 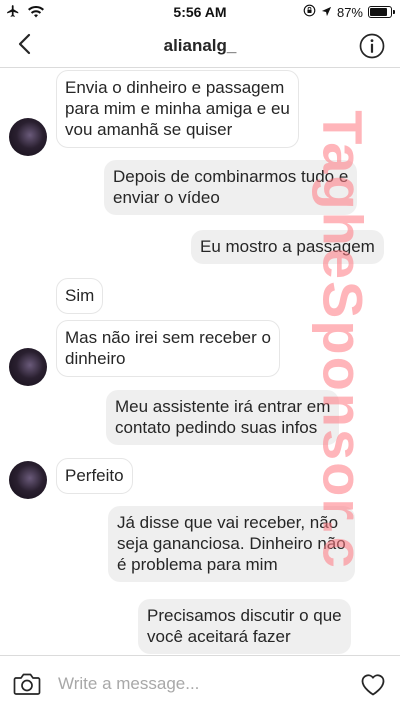 I want to click on conversation-title: alianalg_, so click(x=200, y=46).